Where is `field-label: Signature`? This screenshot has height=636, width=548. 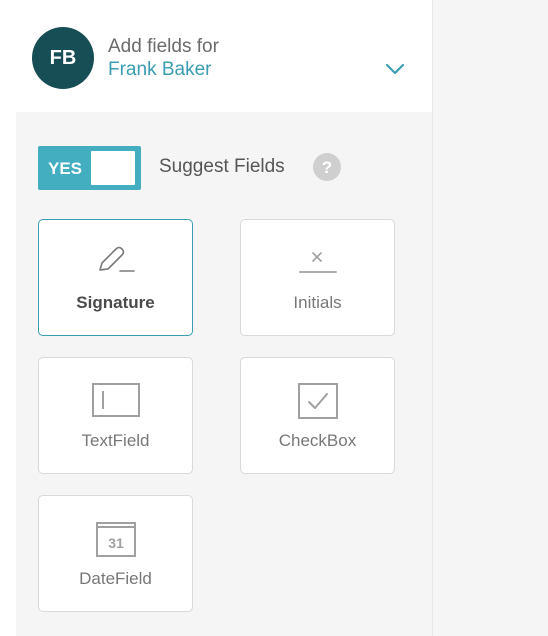
field-label: Signature is located at coordinates (115, 302).